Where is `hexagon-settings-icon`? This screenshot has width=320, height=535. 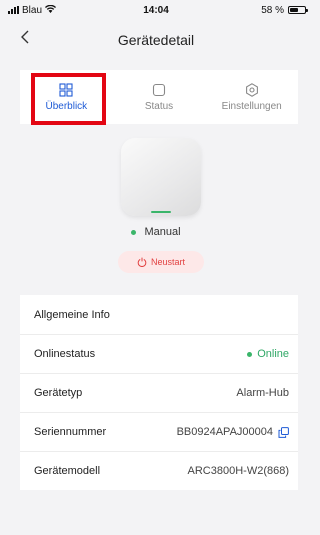
hexagon-settings-icon is located at coordinates (252, 89).